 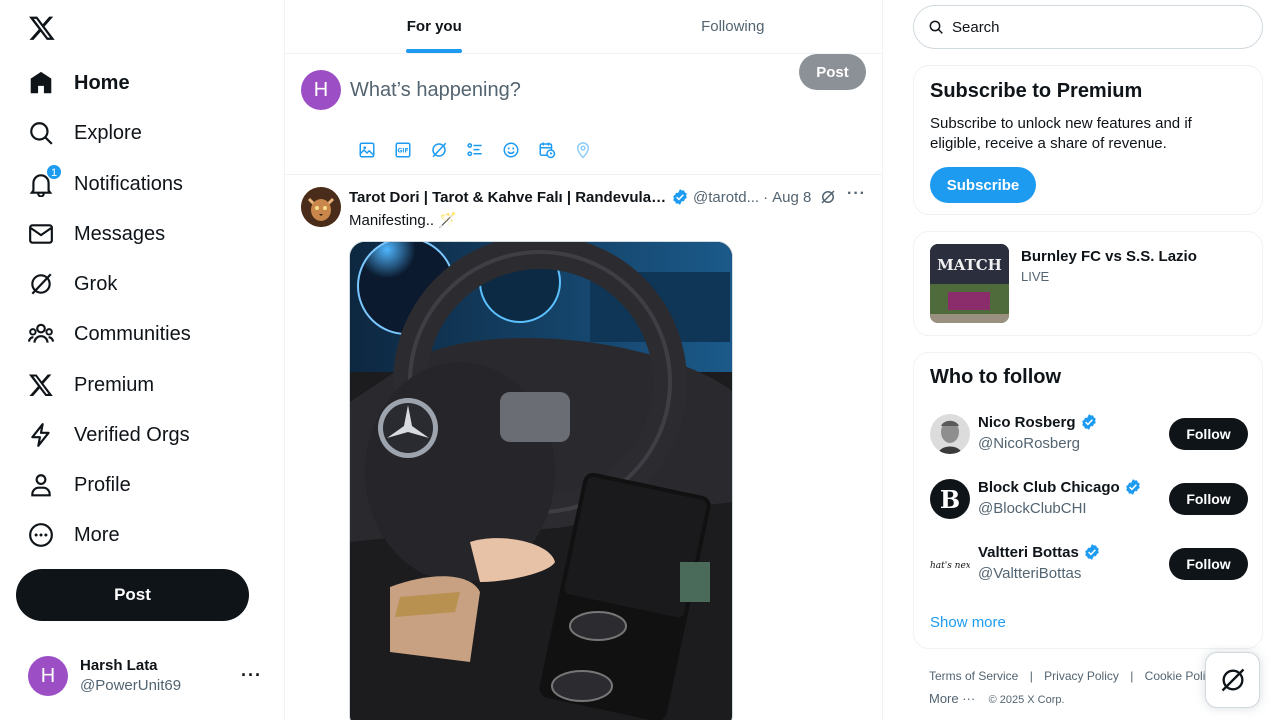 What do you see at coordinates (131, 685) in the screenshot?
I see `account-handle: @PowerUnit69` at bounding box center [131, 685].